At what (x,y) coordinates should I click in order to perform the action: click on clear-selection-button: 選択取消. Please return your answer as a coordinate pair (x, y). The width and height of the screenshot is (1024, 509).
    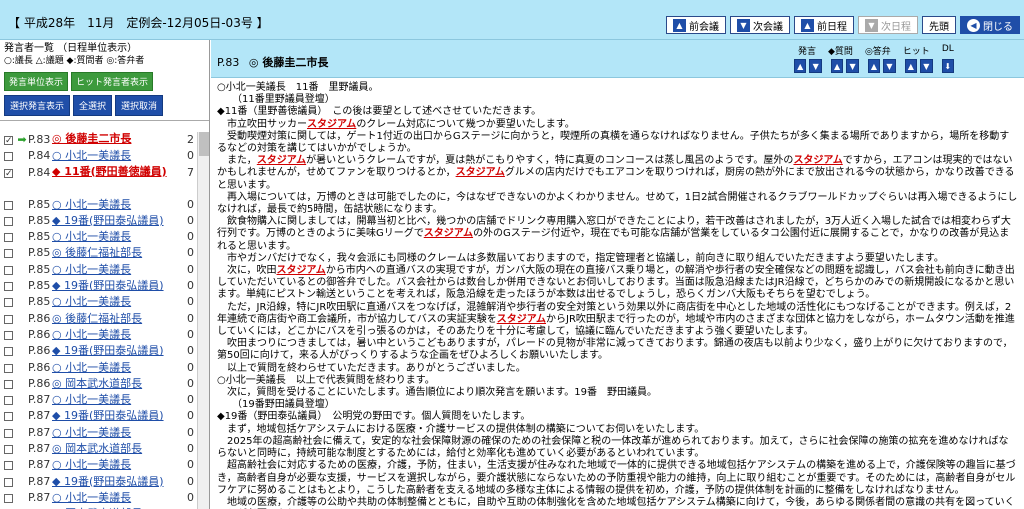
    Looking at the image, I should click on (139, 105).